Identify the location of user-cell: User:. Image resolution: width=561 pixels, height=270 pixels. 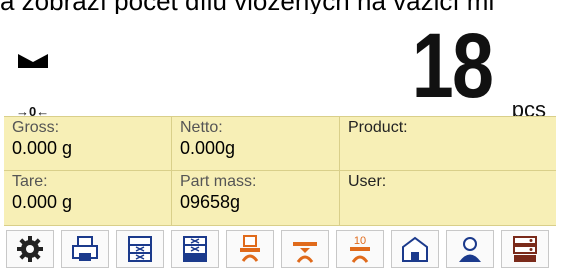
(448, 198).